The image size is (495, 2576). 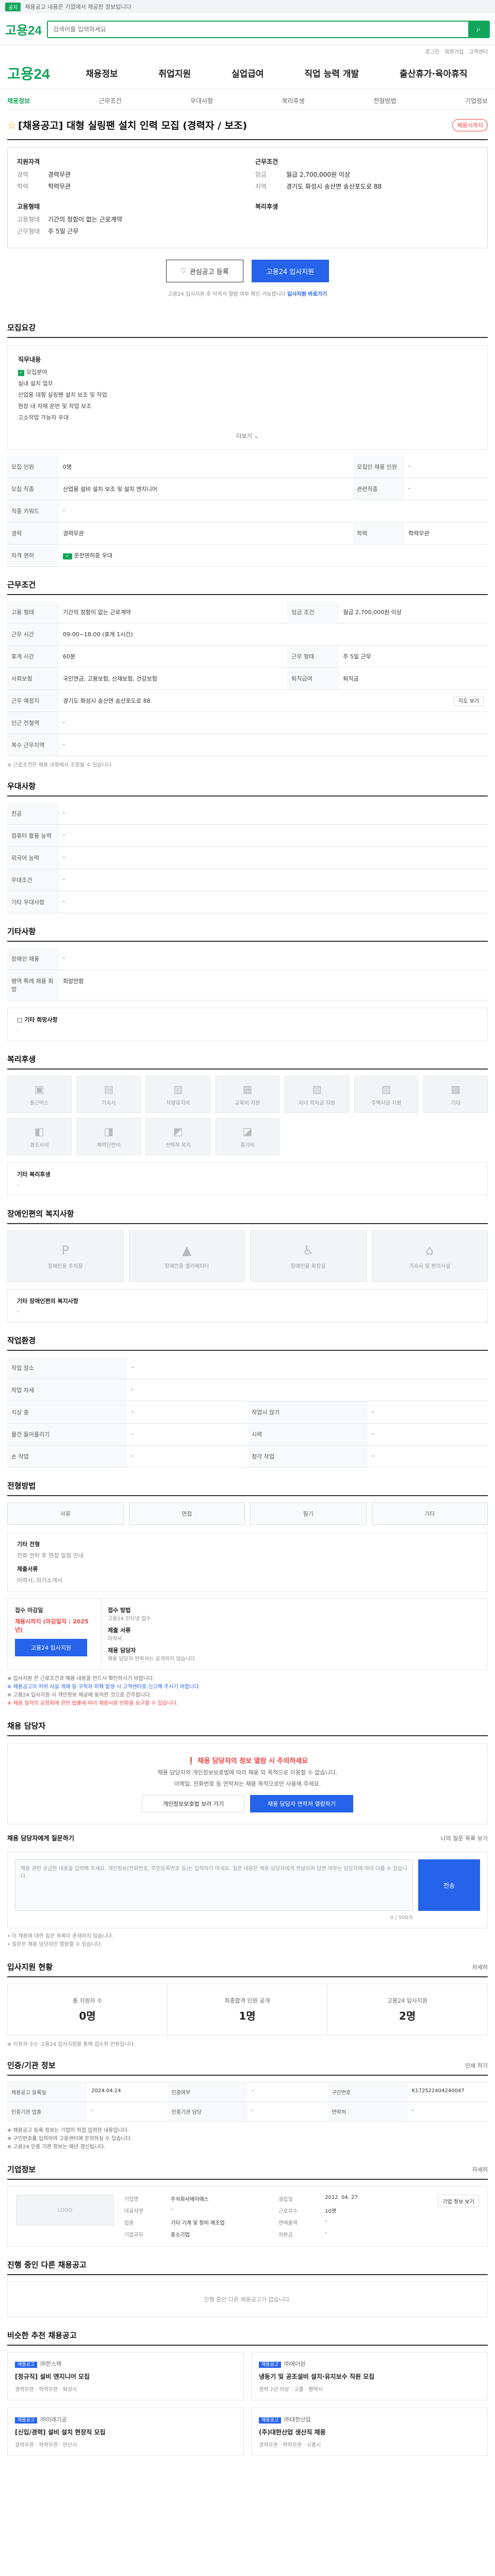 What do you see at coordinates (68, 2130) in the screenshot?
I see `jobinfo-note: ※ 채용공고 등록 정보는 기업이 직접 입력한 내용입니다.` at bounding box center [68, 2130].